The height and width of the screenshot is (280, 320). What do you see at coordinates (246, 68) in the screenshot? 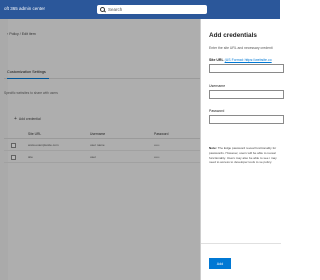
I see `site-url-field` at bounding box center [246, 68].